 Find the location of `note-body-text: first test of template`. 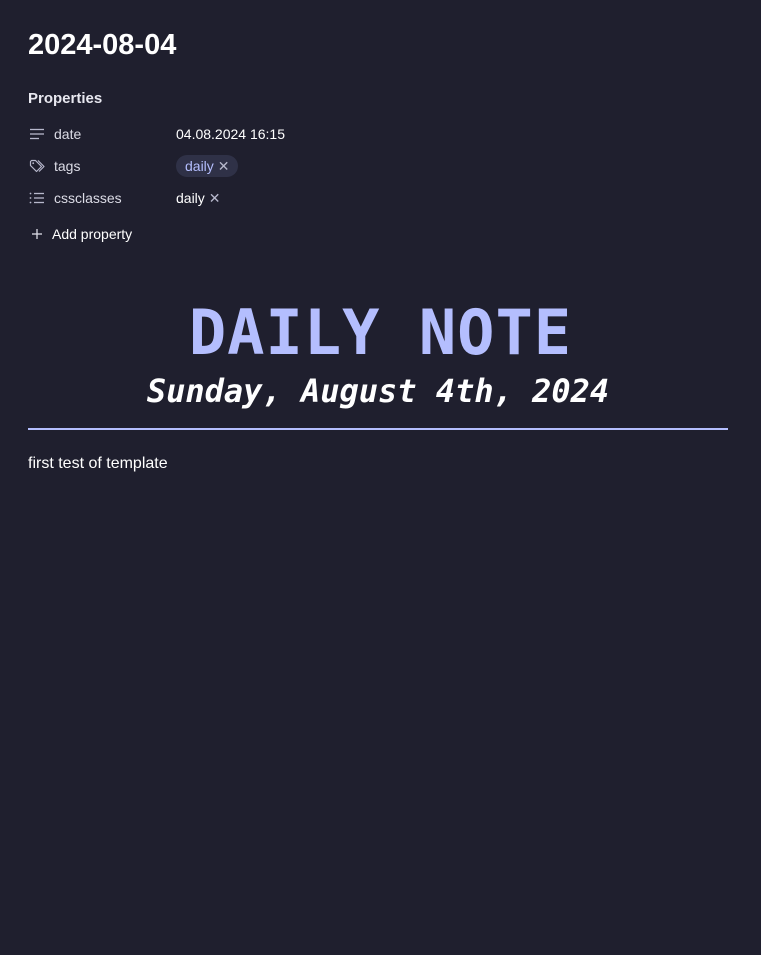

note-body-text: first test of template is located at coordinates (98, 464).